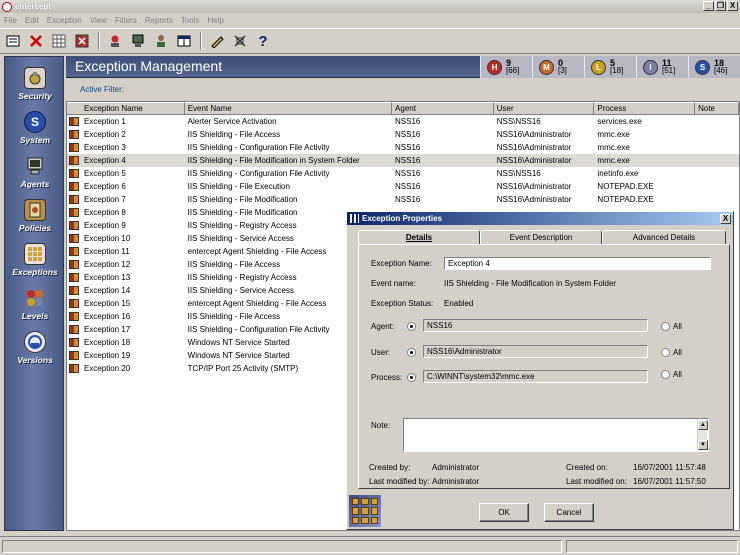 The height and width of the screenshot is (555, 740). Describe the element at coordinates (35, 96) in the screenshot. I see `sidebar-item-label: Security` at that location.